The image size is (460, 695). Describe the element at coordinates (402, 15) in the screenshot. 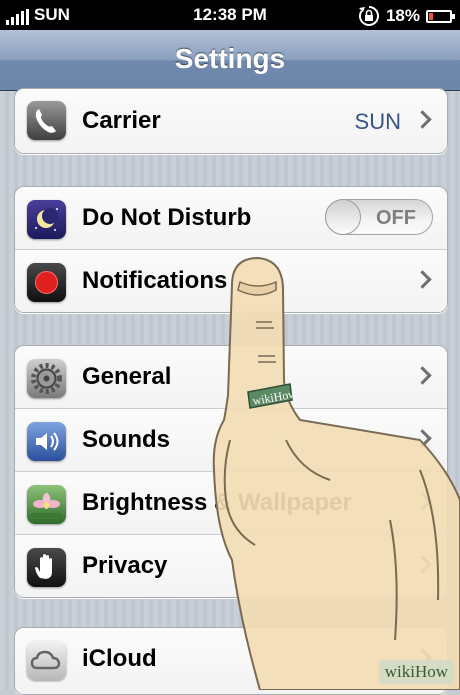

I see `battery-percent: 18%` at that location.